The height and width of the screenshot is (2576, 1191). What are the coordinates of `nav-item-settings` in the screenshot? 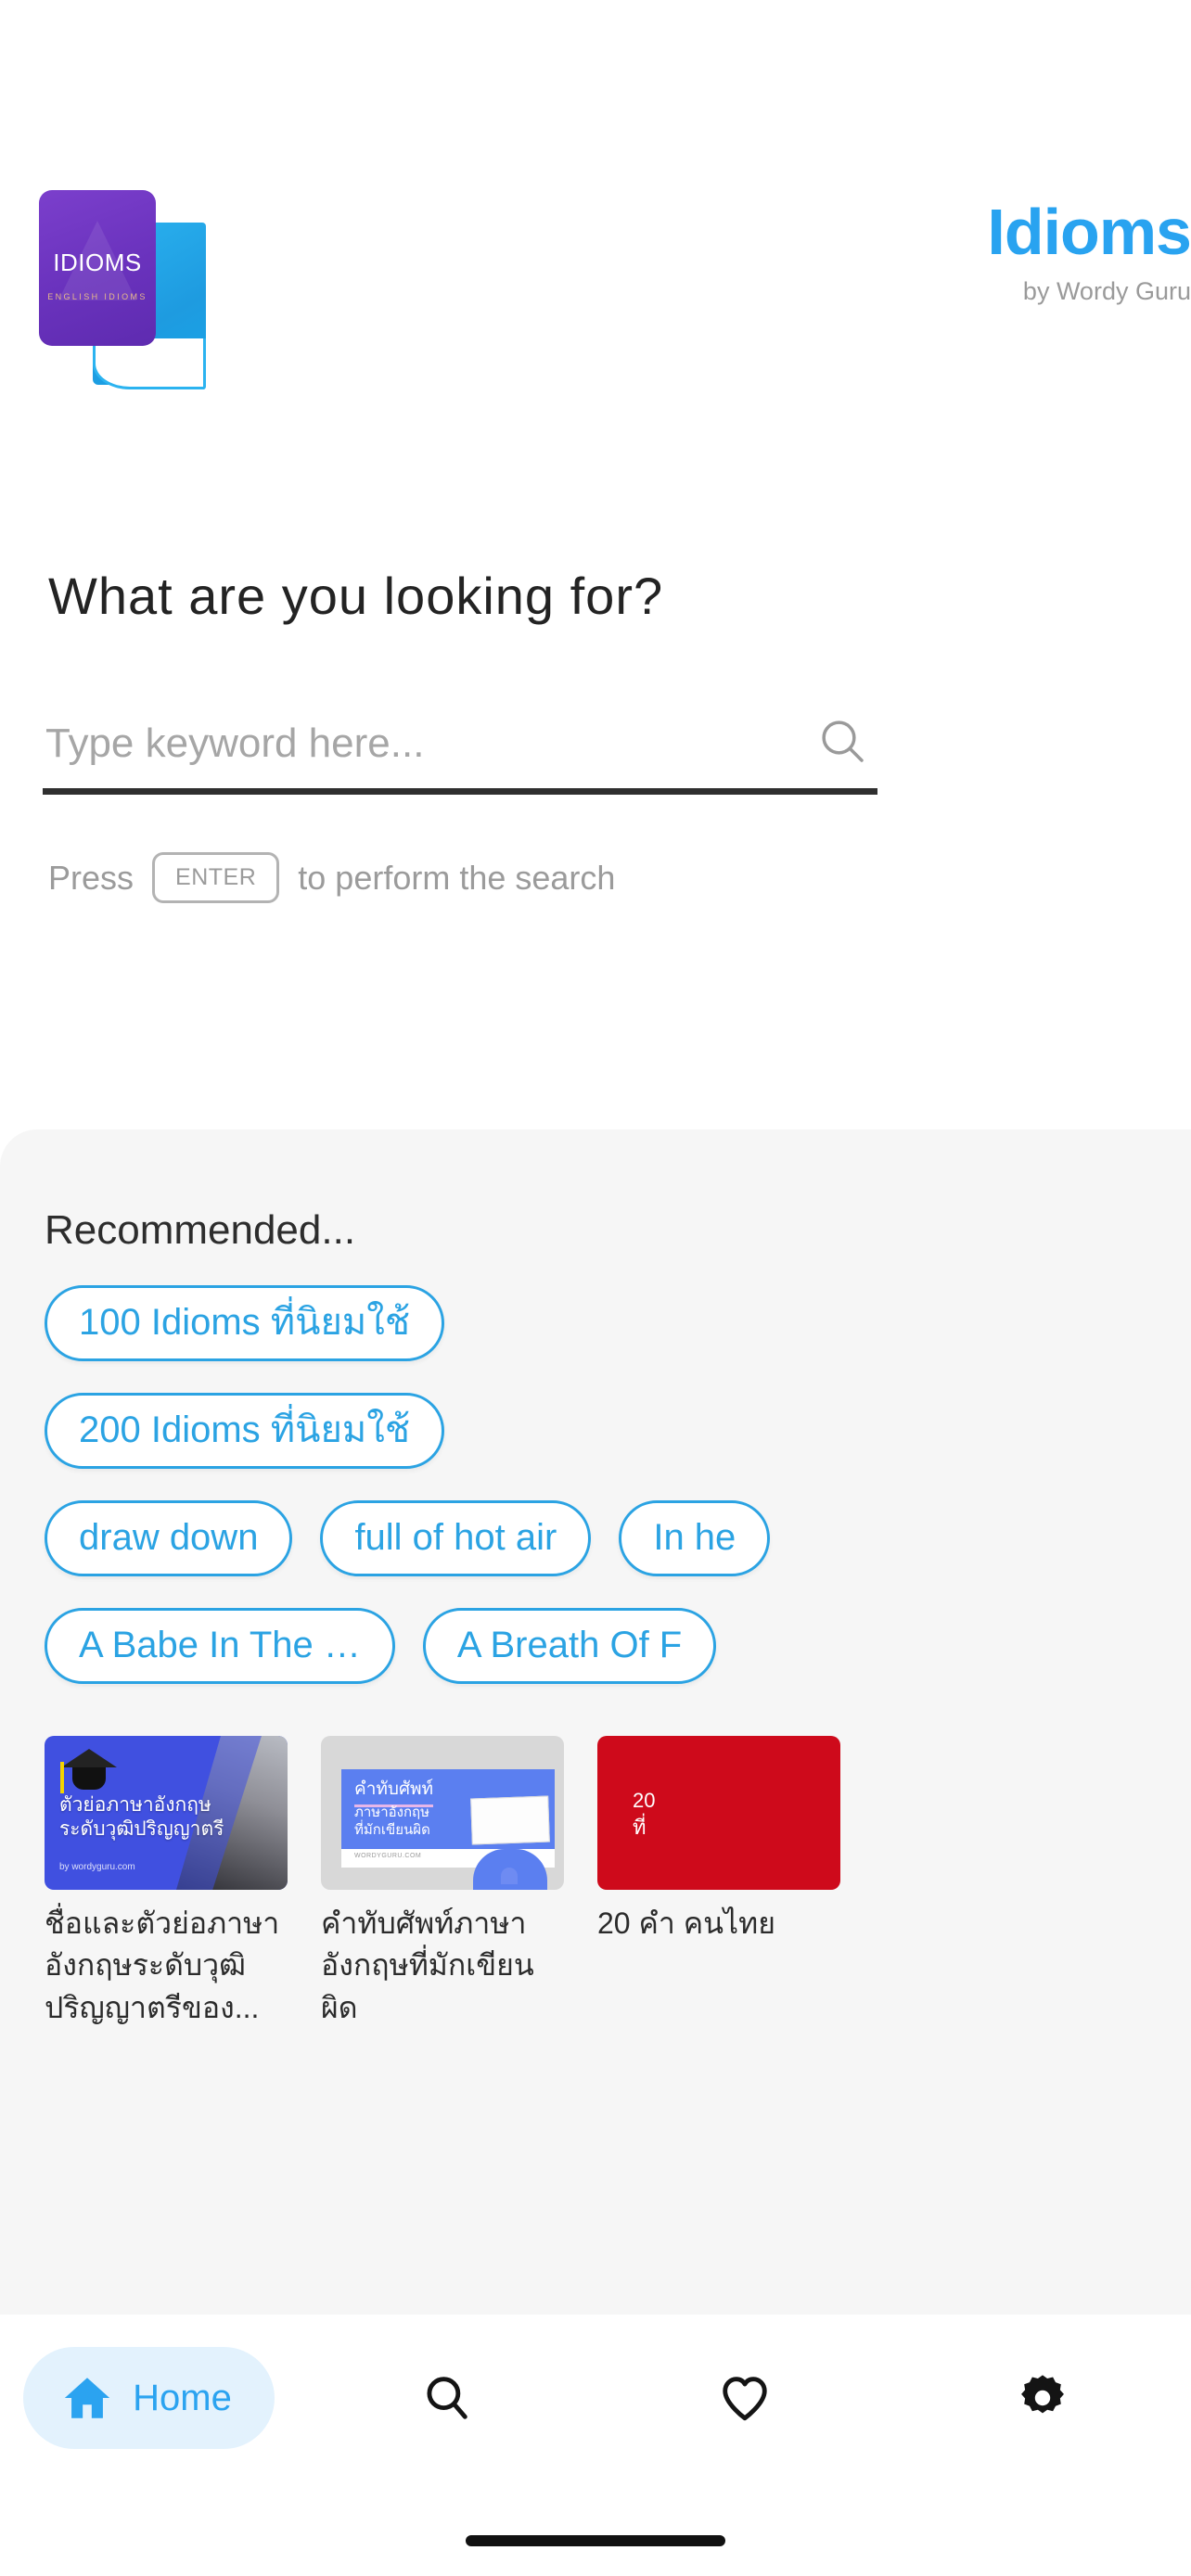 It's located at (1042, 2398).